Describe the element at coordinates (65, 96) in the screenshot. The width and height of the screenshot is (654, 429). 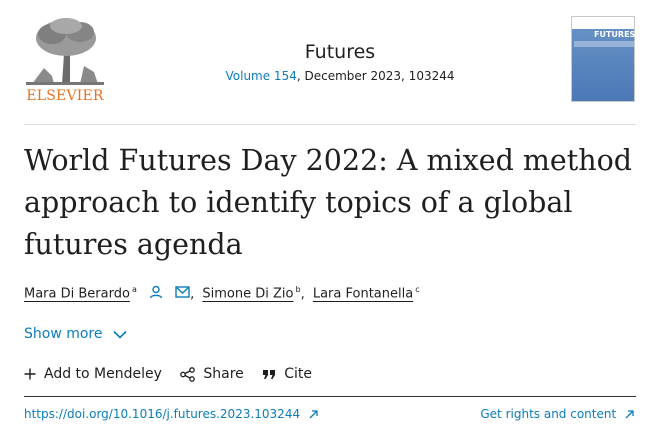
I see `elsevier-wordmark: ELSEVIER` at that location.